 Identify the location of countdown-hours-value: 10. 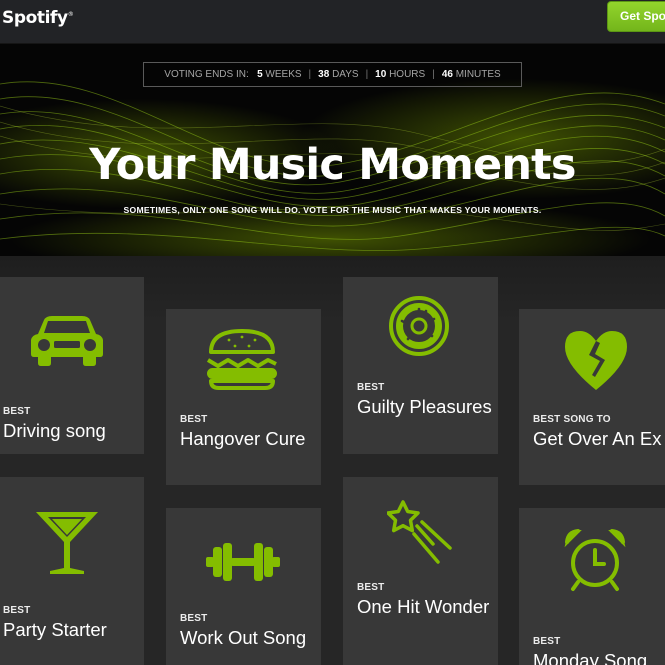
(381, 74).